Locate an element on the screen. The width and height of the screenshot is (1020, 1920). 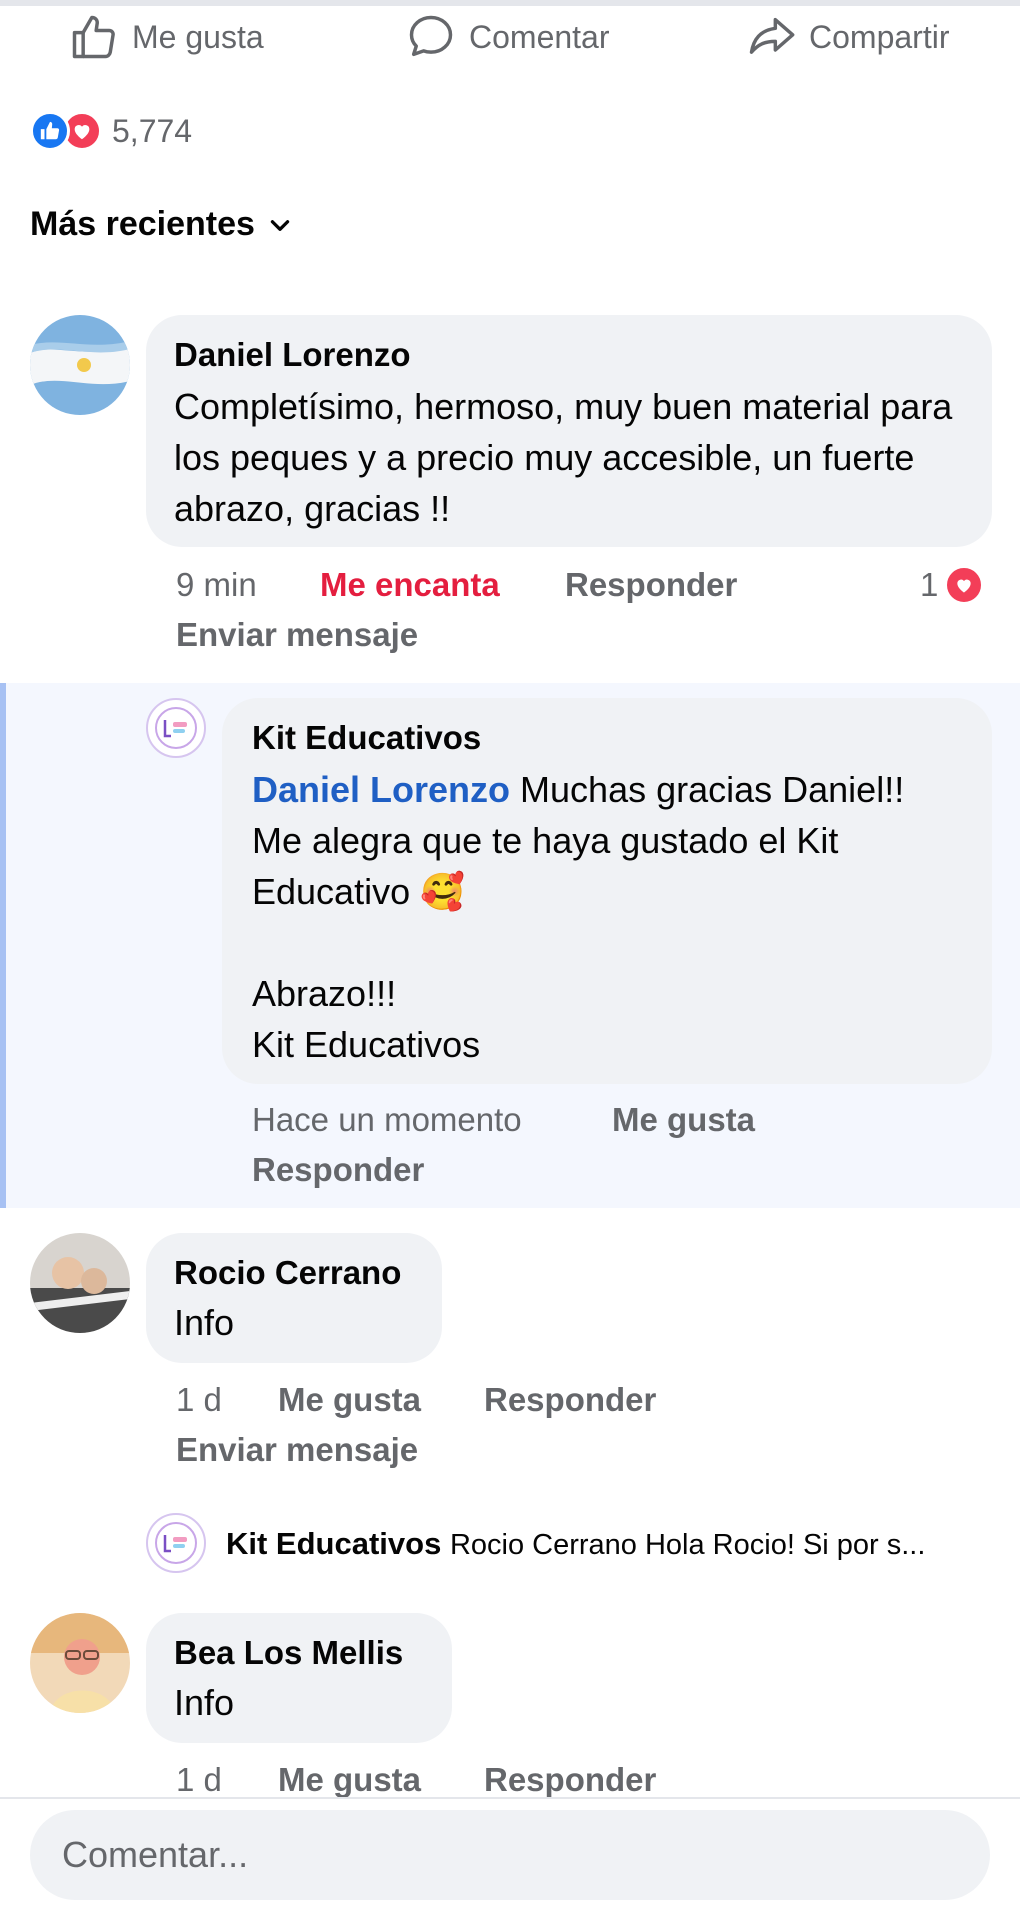
comment-author: Rocio Cerrano is located at coordinates (294, 1273).